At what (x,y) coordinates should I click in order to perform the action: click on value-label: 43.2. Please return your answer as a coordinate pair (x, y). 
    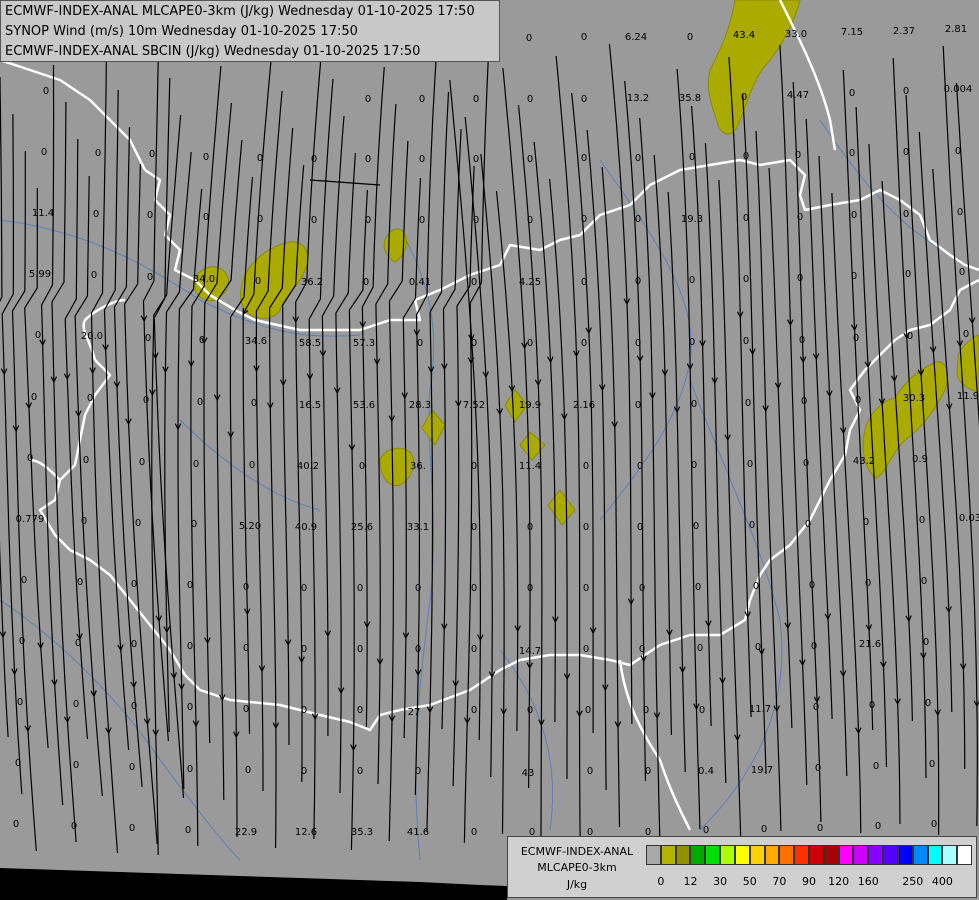
    Looking at the image, I should click on (864, 461).